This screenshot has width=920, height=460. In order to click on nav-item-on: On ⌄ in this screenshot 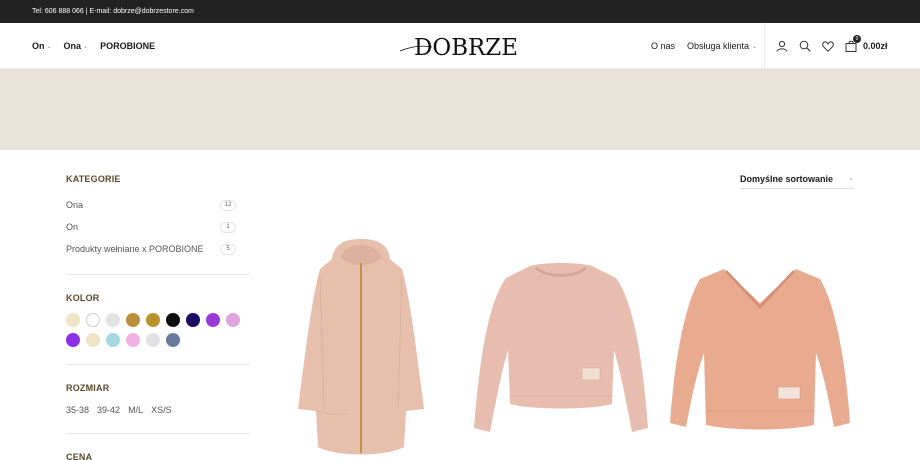, I will do `click(42, 46)`.